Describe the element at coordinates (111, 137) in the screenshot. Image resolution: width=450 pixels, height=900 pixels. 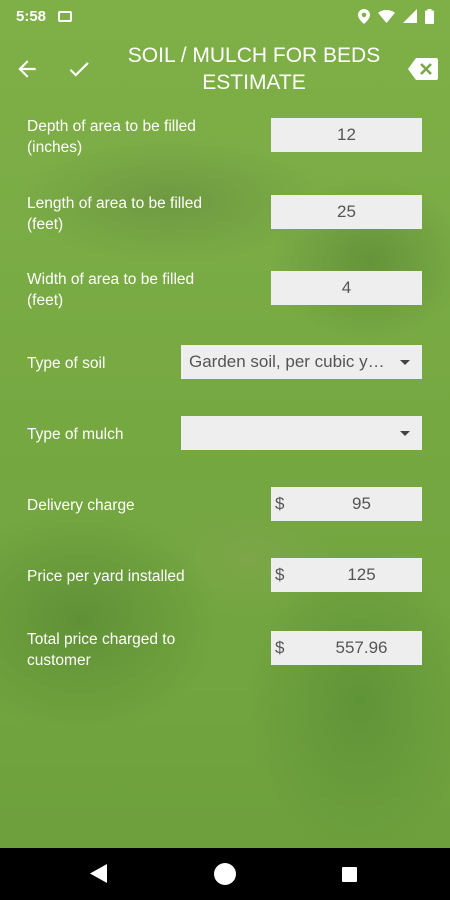
I see `depth-label: Depth of area to be filled (inches)` at that location.